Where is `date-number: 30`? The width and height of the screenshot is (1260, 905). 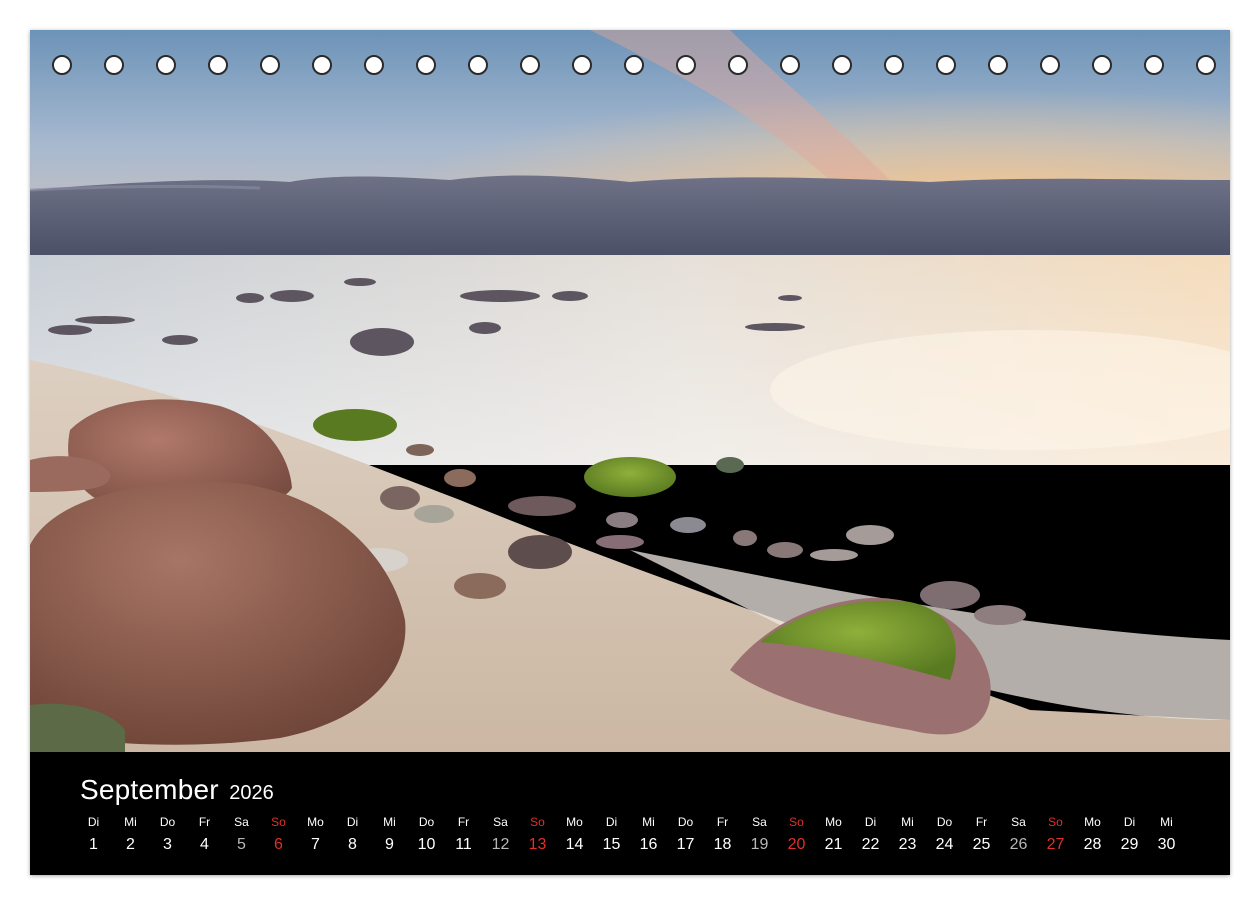
date-number: 30 is located at coordinates (1166, 844).